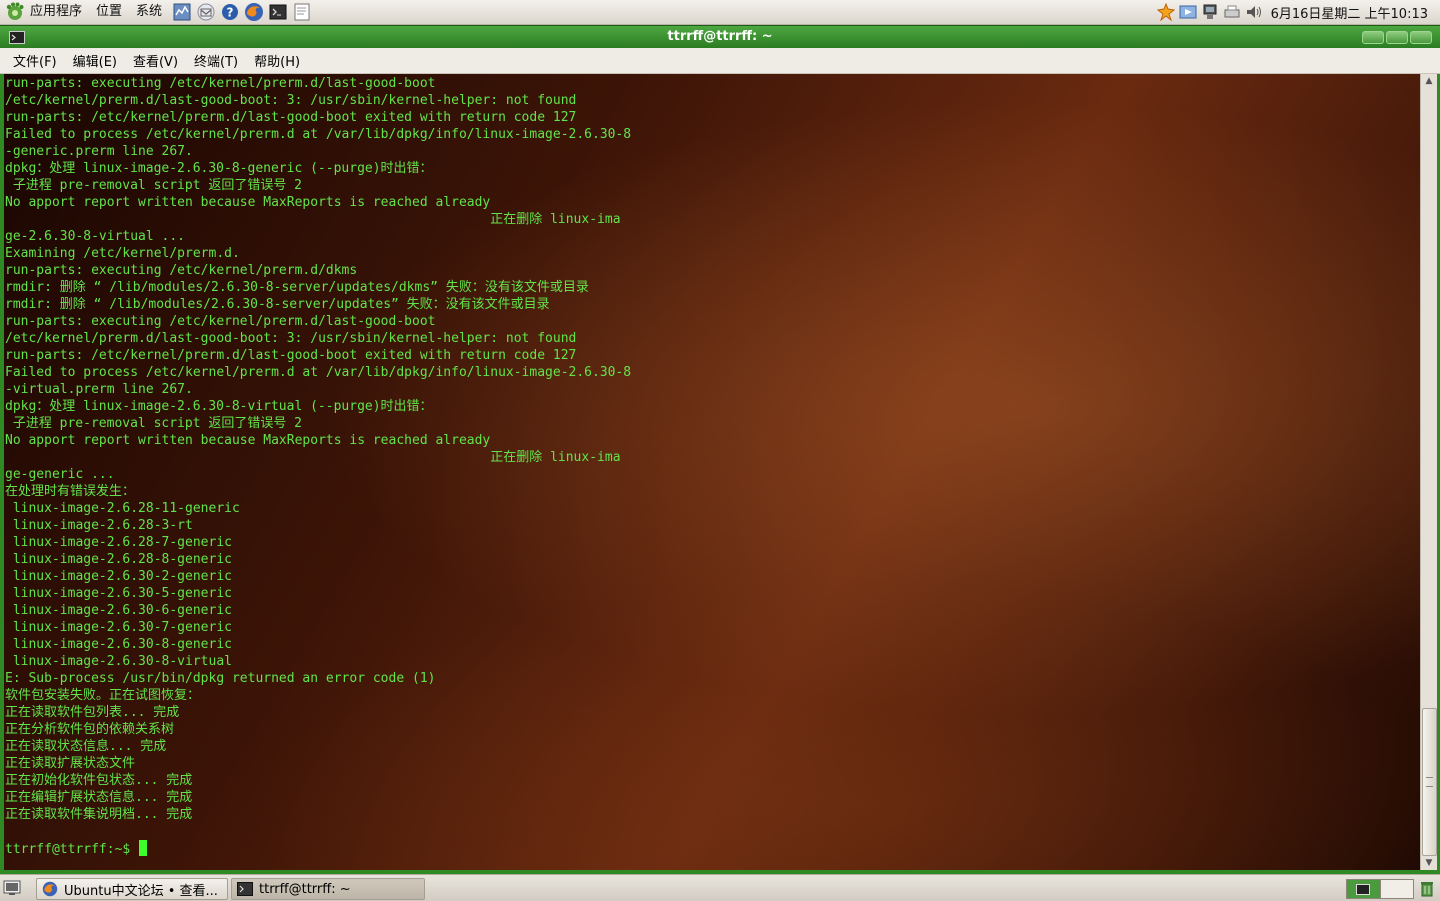 The height and width of the screenshot is (901, 1440). What do you see at coordinates (1397, 37) in the screenshot?
I see `maximize-button` at bounding box center [1397, 37].